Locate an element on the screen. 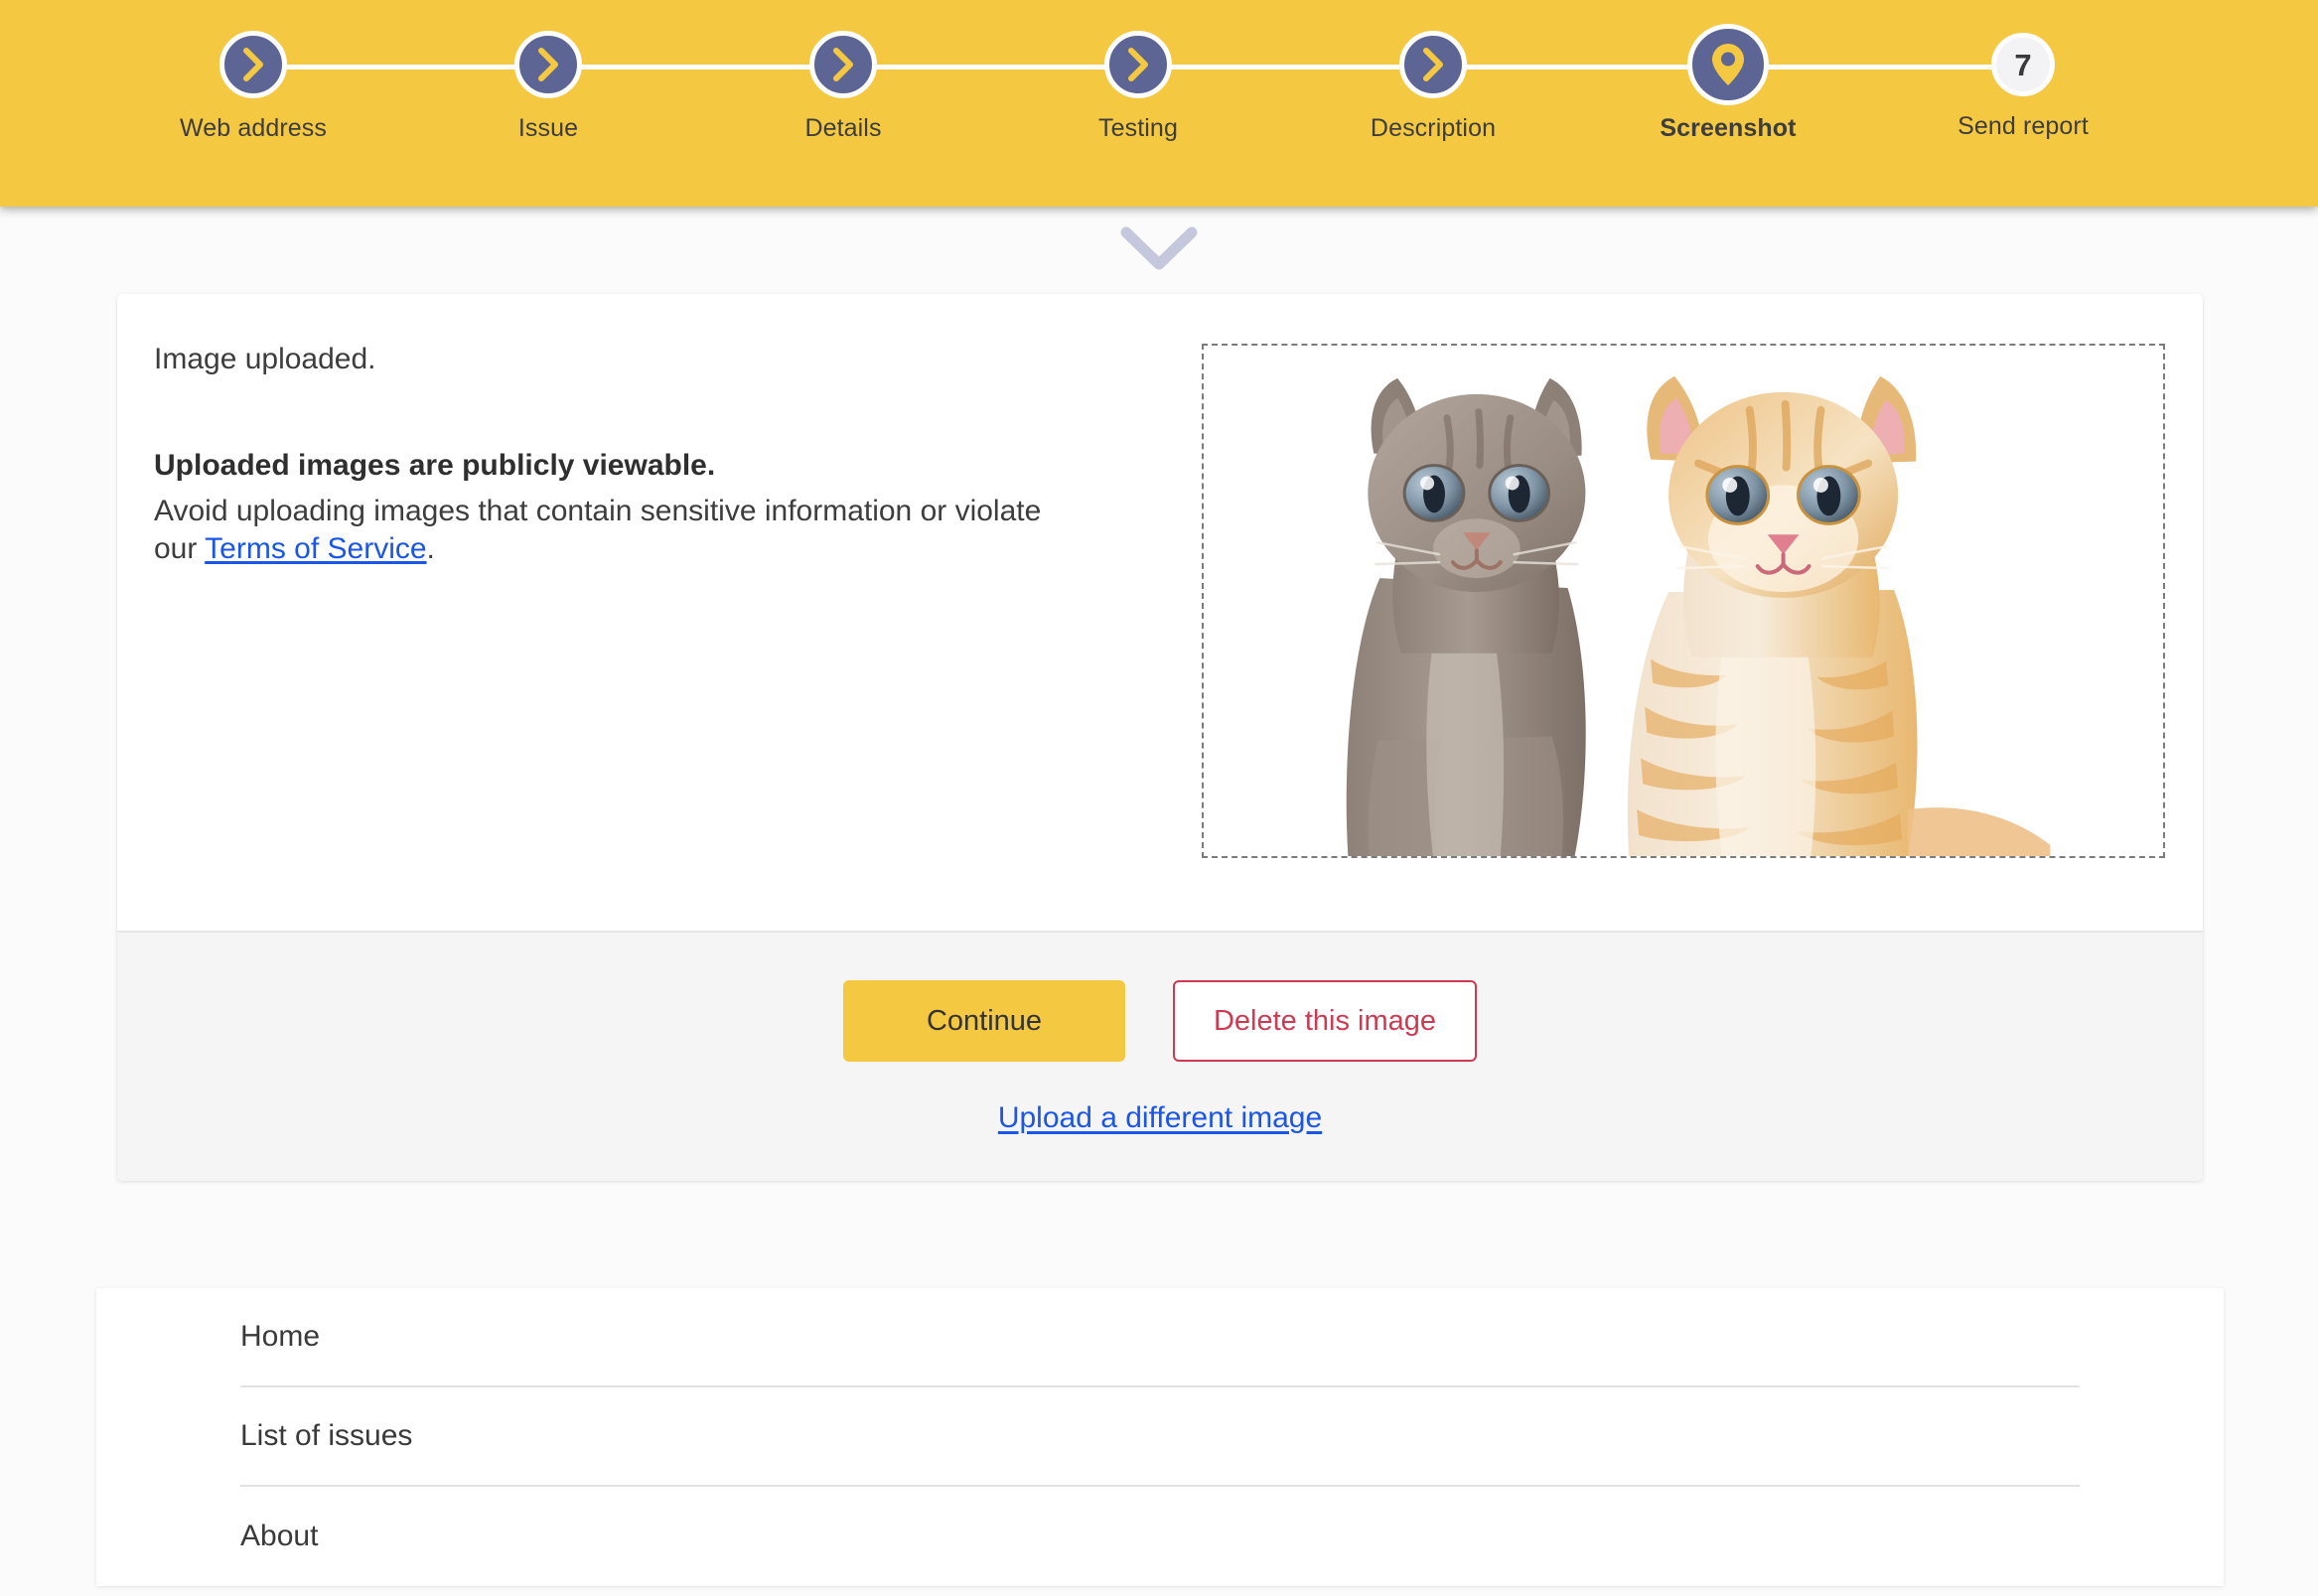 The height and width of the screenshot is (1596, 2318). step-number-badge: 7 is located at coordinates (2023, 65).